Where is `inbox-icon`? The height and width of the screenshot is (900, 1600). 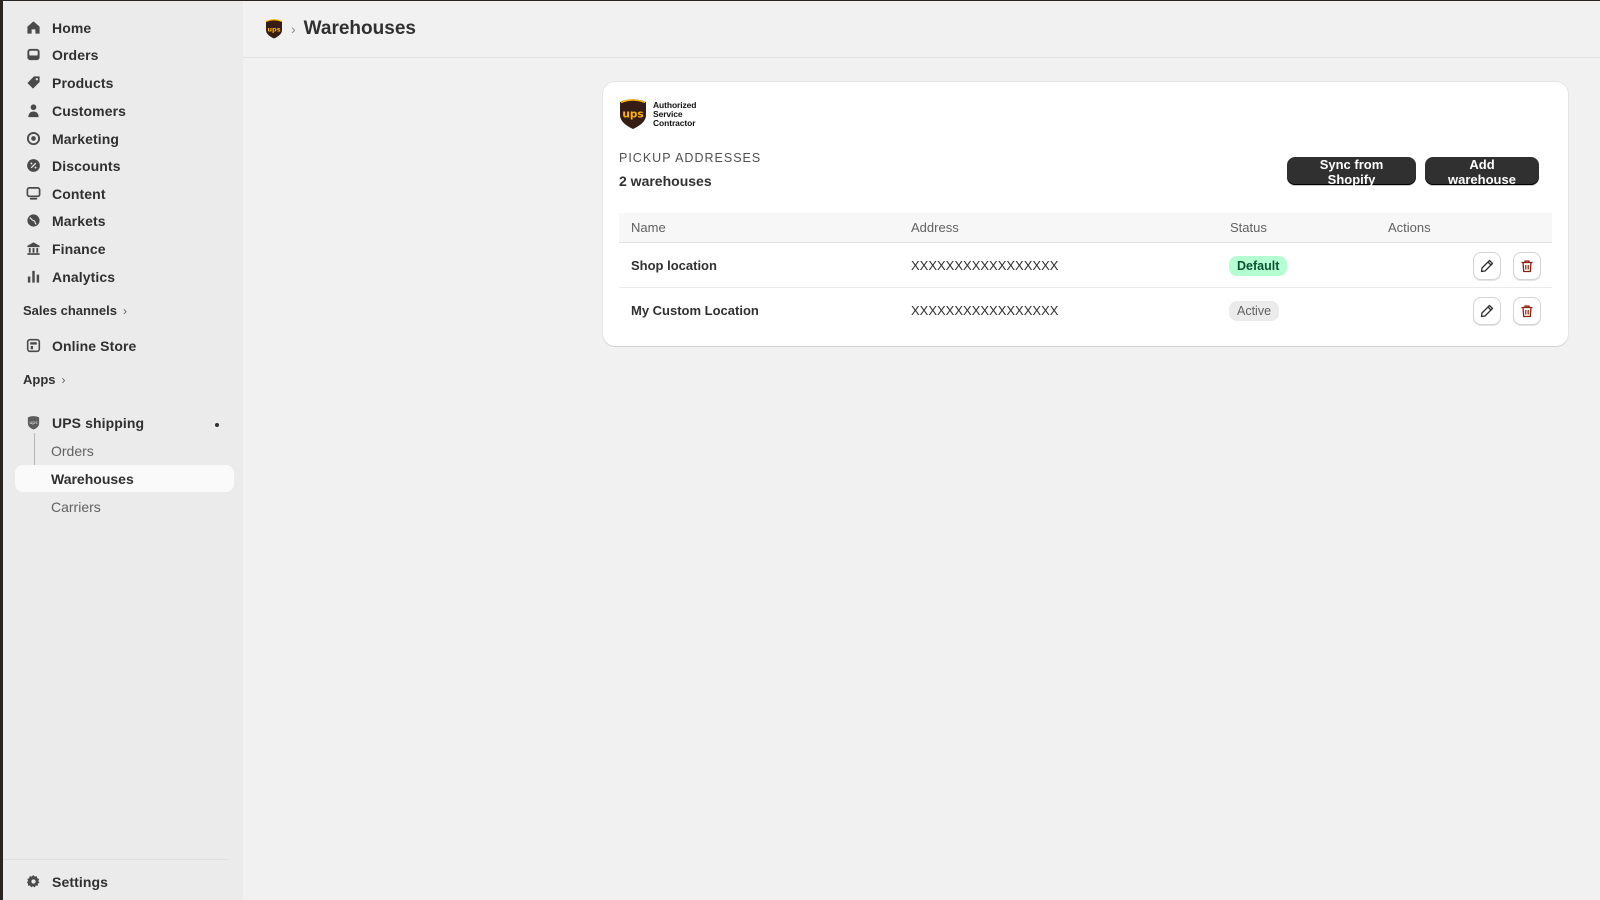
inbox-icon is located at coordinates (33, 55).